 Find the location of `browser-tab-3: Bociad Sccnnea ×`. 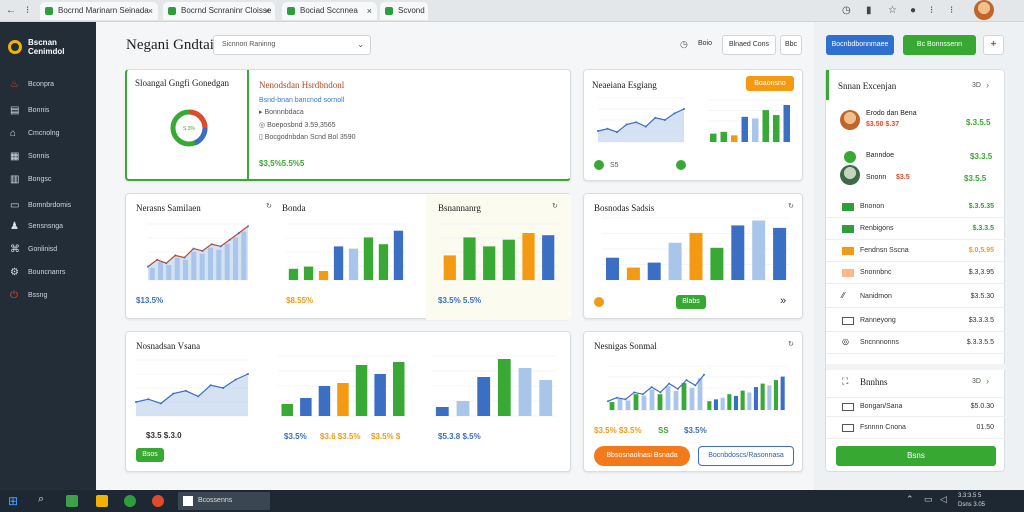

browser-tab-3: Bociad Sccnnea × is located at coordinates (329, 11).